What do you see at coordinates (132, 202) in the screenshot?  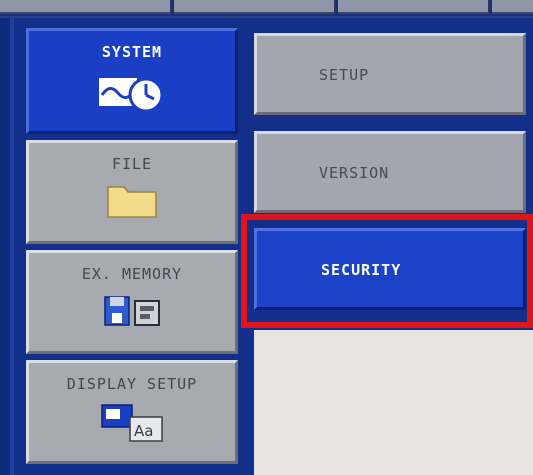 I see `folder-icon` at bounding box center [132, 202].